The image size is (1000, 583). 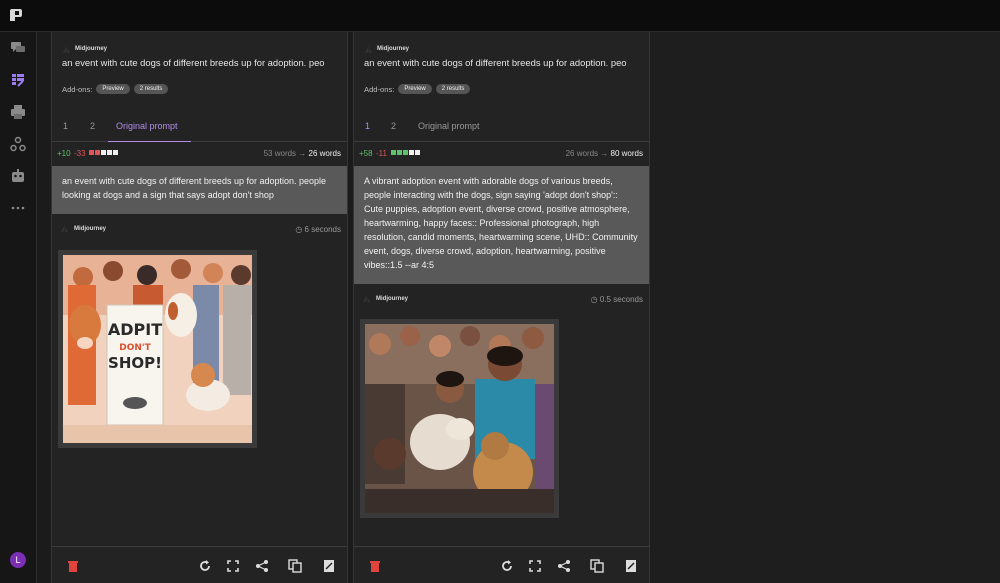 I want to click on generation-time: ◷ 0.5 seconds, so click(x=616, y=299).